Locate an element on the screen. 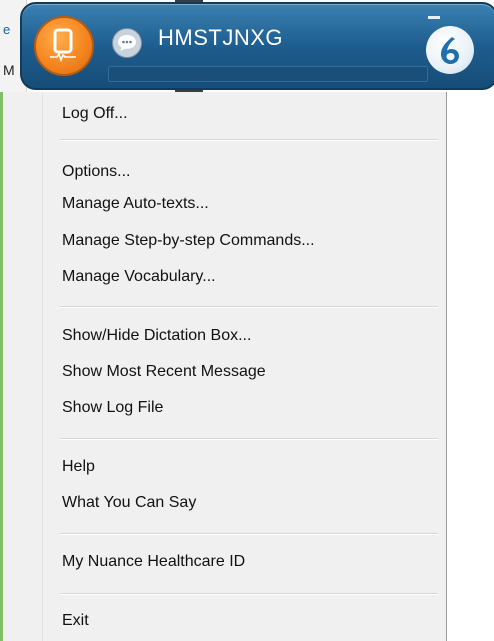 The image size is (494, 641). message-button is located at coordinates (127, 43).